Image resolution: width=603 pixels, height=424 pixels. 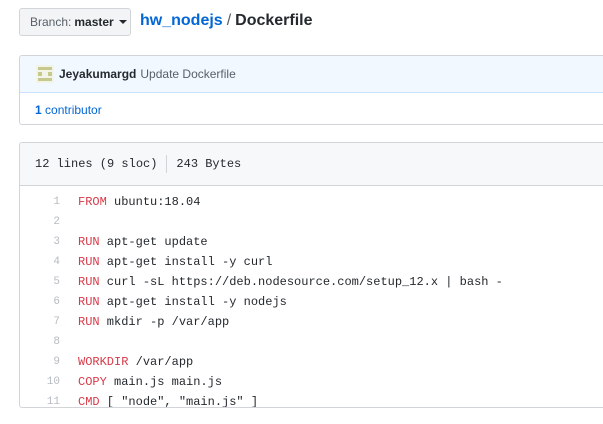 I want to click on code-text: /var/app, so click(x=161, y=362).